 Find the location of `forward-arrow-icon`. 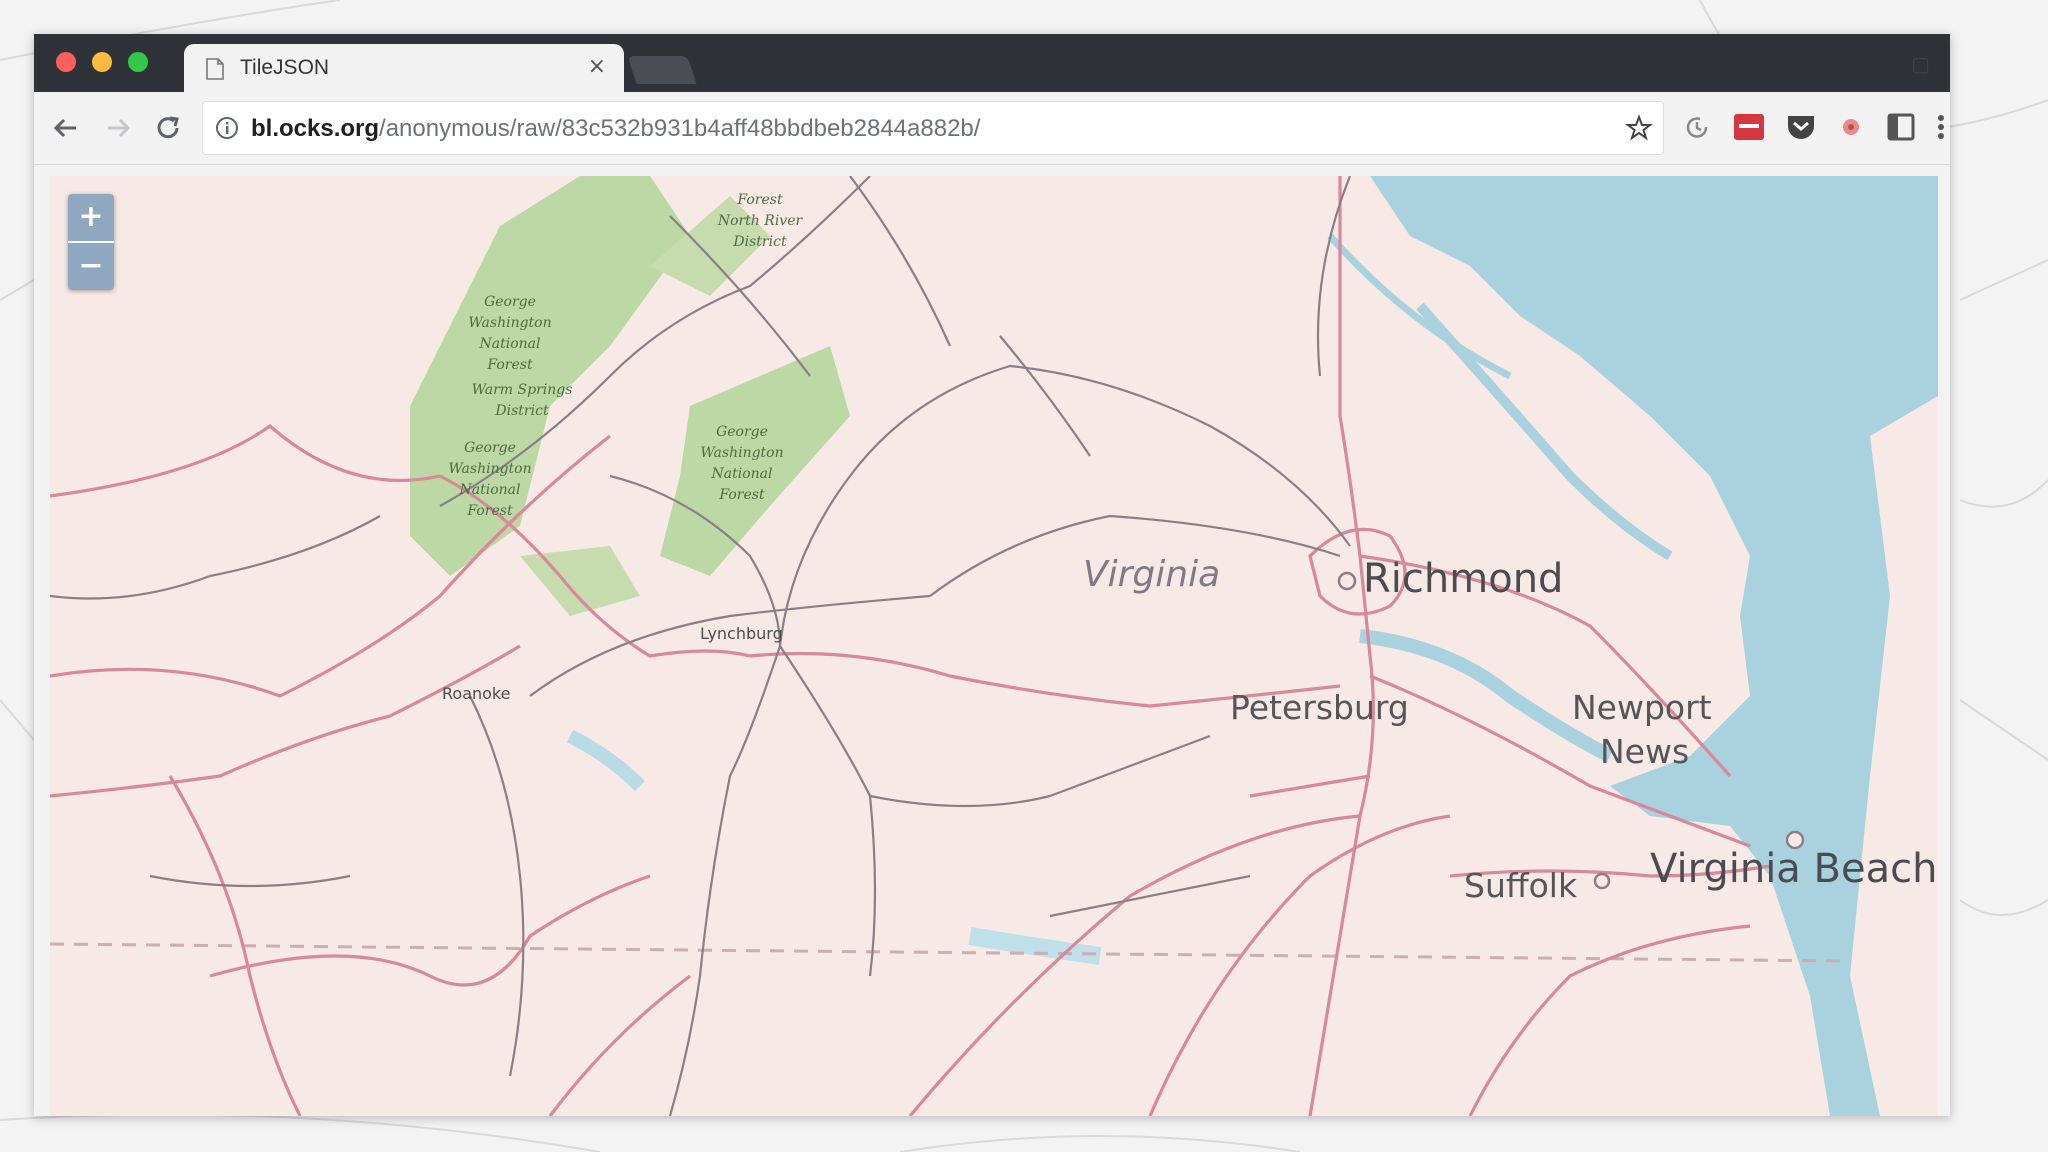

forward-arrow-icon is located at coordinates (118, 128).